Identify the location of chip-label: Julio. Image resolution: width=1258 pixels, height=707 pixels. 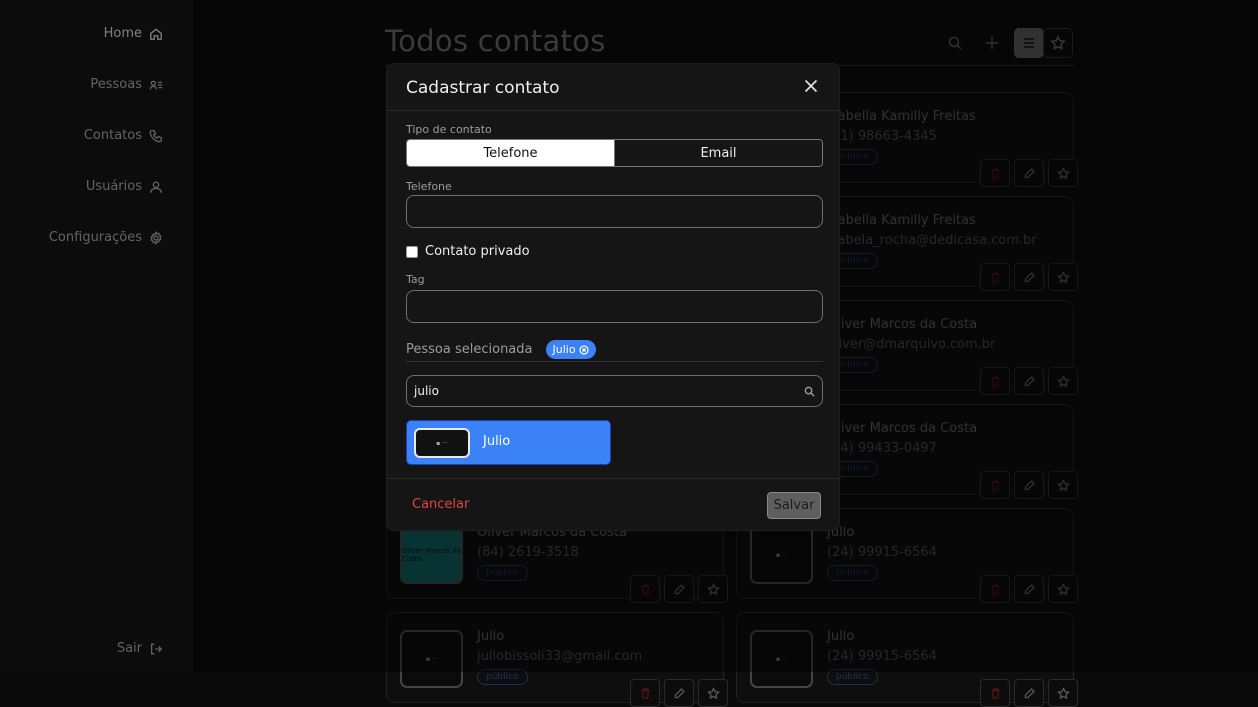
(564, 349).